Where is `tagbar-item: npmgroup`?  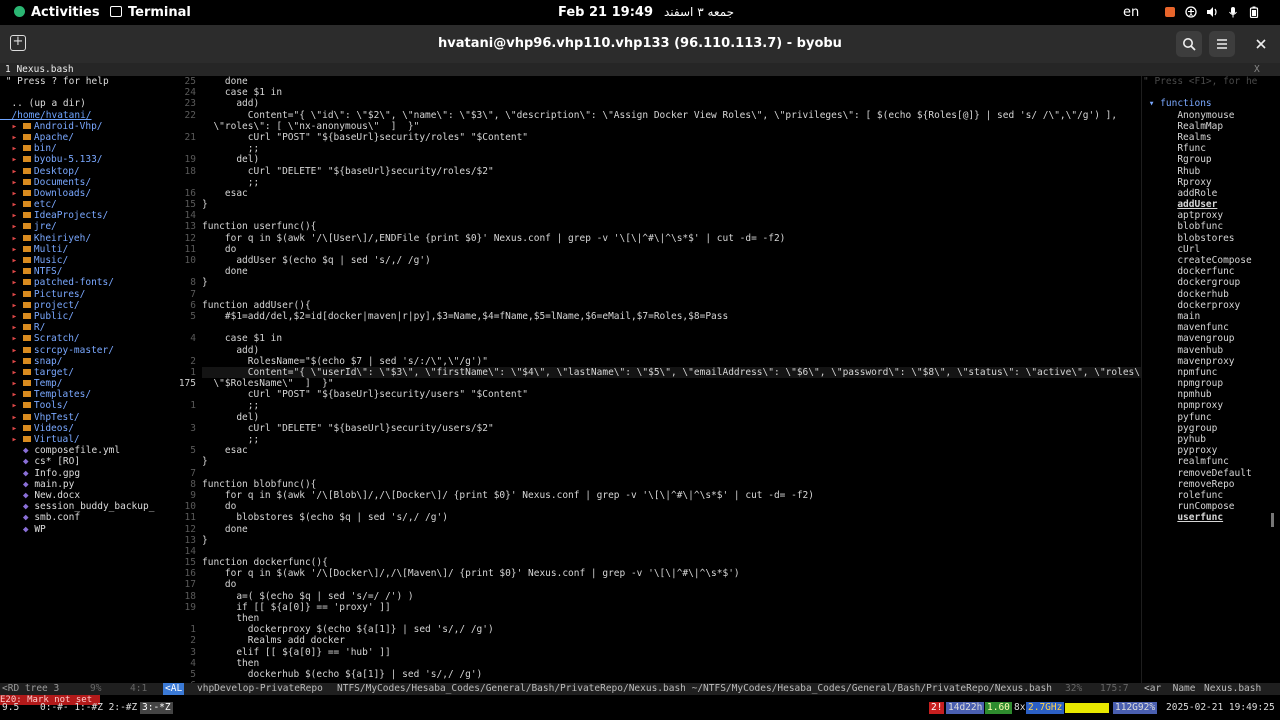
tagbar-item: npmgroup is located at coordinates (1205, 383).